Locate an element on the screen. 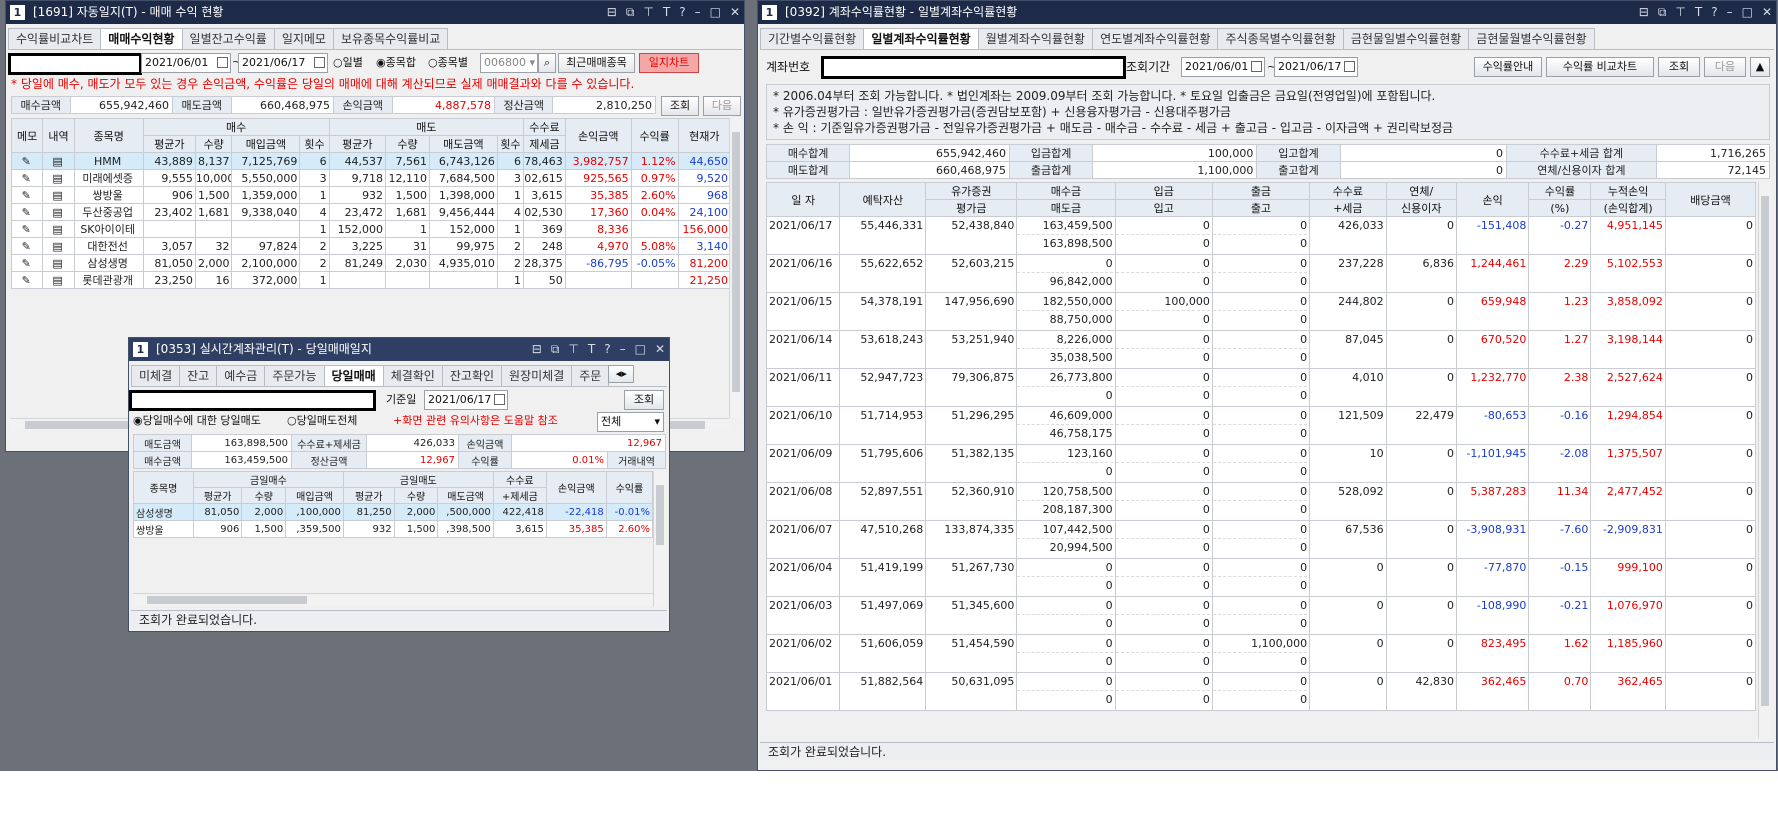  title-bar: 1 [1691] 자동일지(T) - 매매 수익 현황 ⊟ ⧉ ⊤ T? – □ ✕ is located at coordinates (375, 12).